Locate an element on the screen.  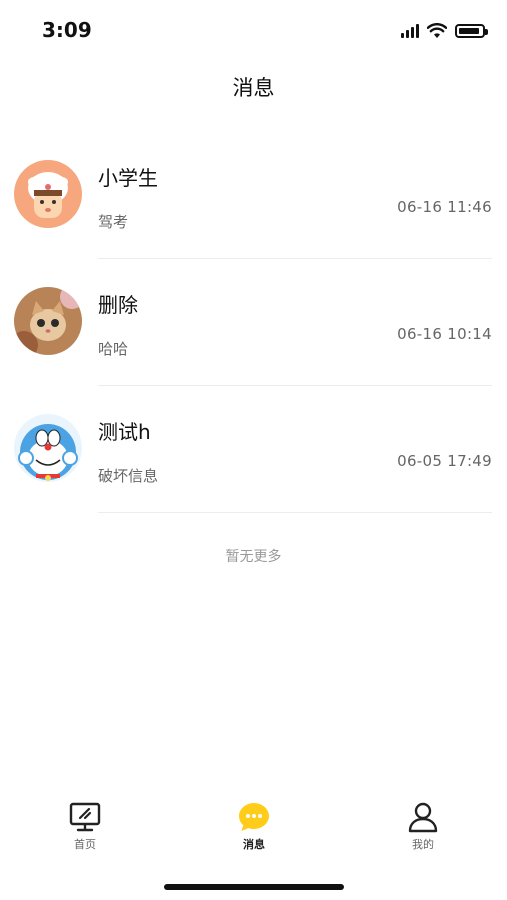
tab-messages: 消息 is located at coordinates (254, 826).